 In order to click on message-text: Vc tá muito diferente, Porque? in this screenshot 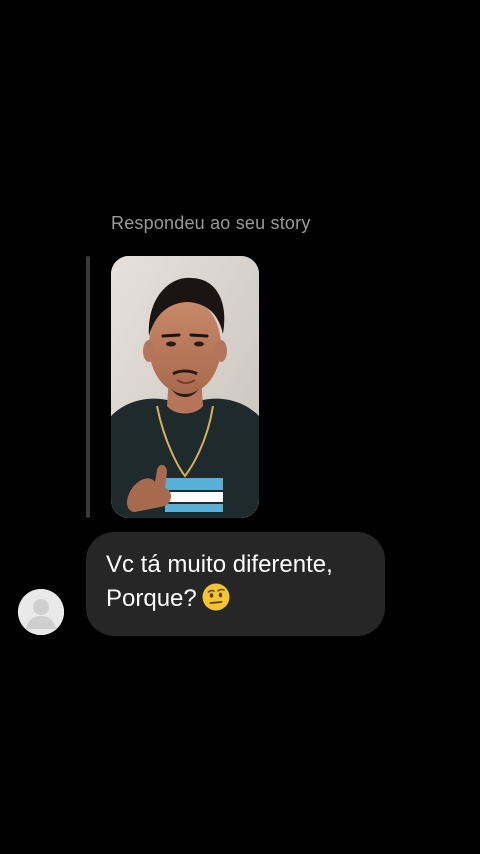, I will do `click(235, 582)`.